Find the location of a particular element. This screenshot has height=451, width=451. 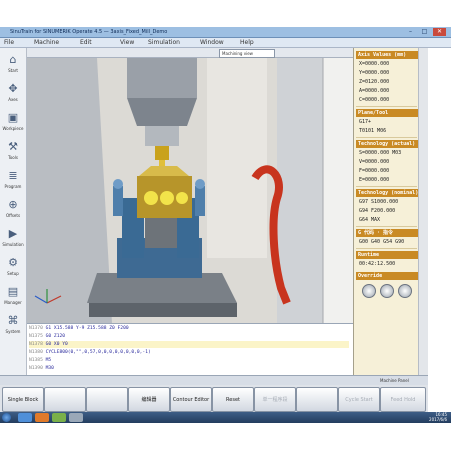

technology-nominal-header: Technology (nominal) is located at coordinates (387, 193).